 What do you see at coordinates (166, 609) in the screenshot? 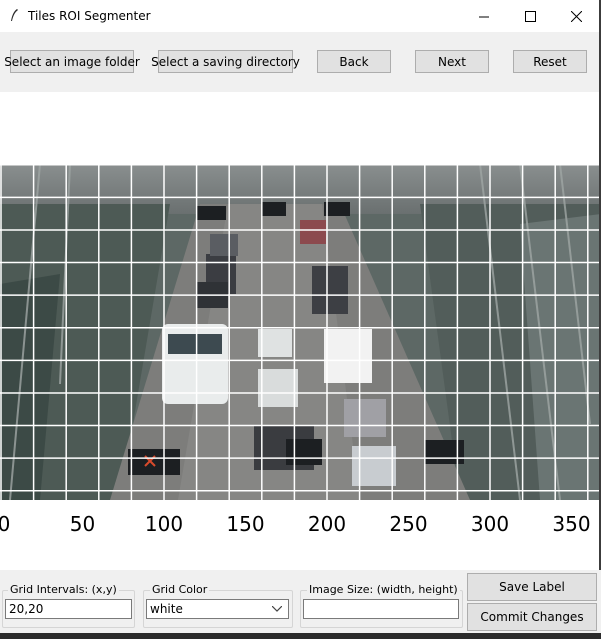
I see `grid-color-value: white` at bounding box center [166, 609].